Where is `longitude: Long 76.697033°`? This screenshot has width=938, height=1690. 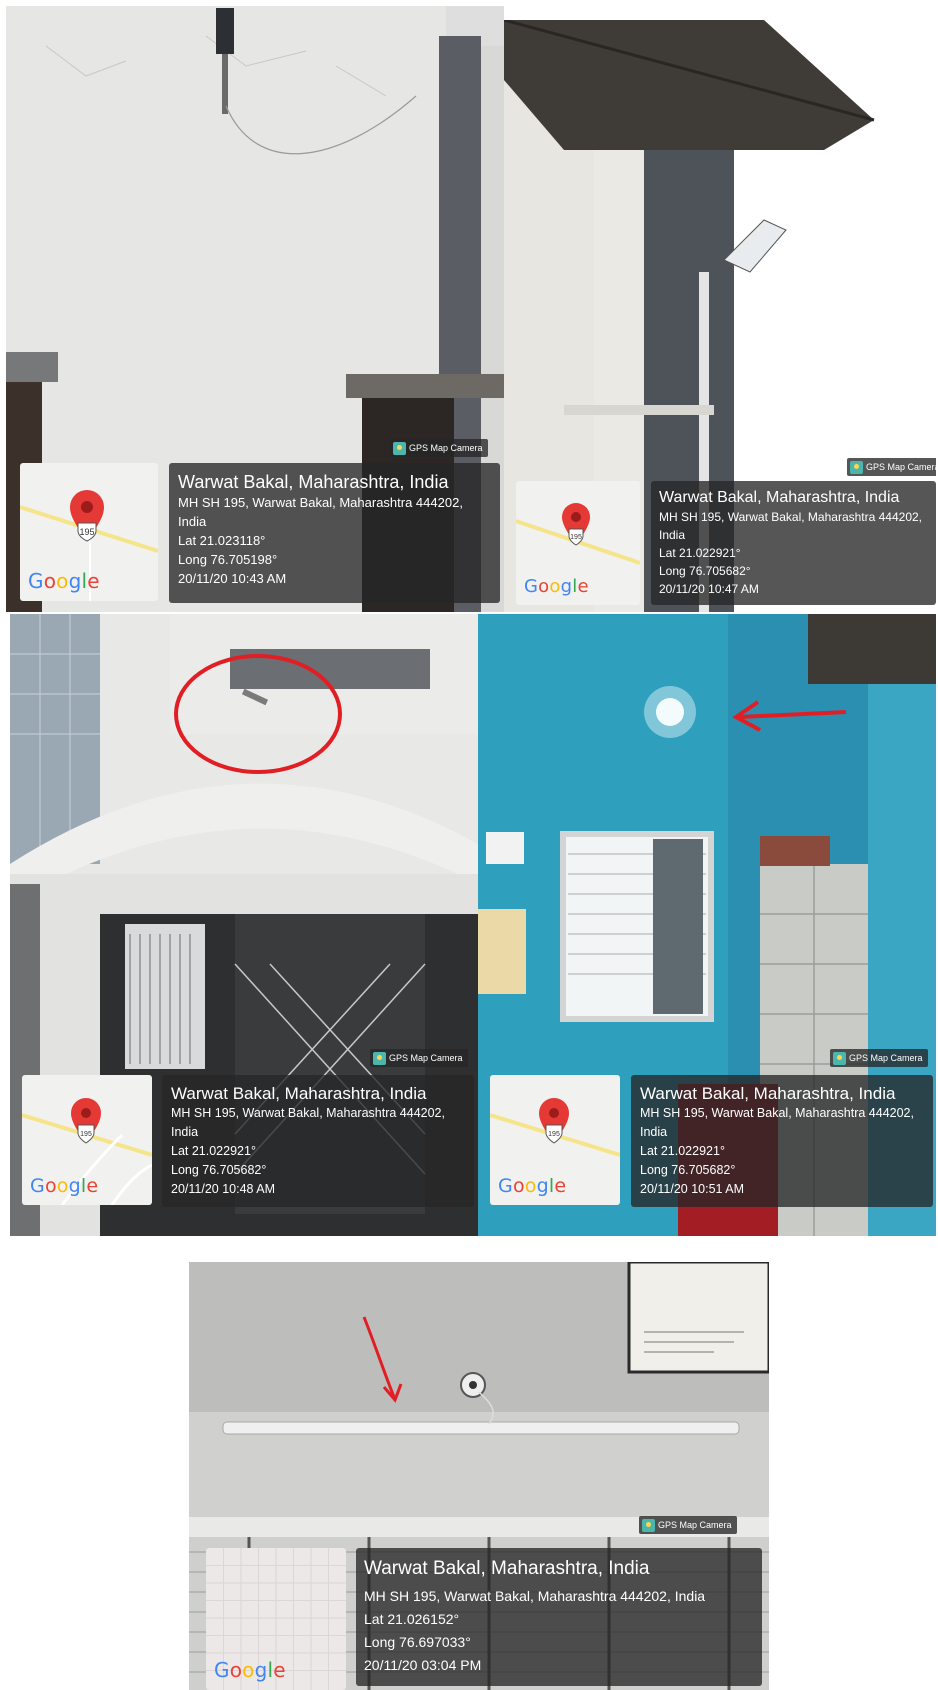 longitude: Long 76.697033° is located at coordinates (417, 1642).